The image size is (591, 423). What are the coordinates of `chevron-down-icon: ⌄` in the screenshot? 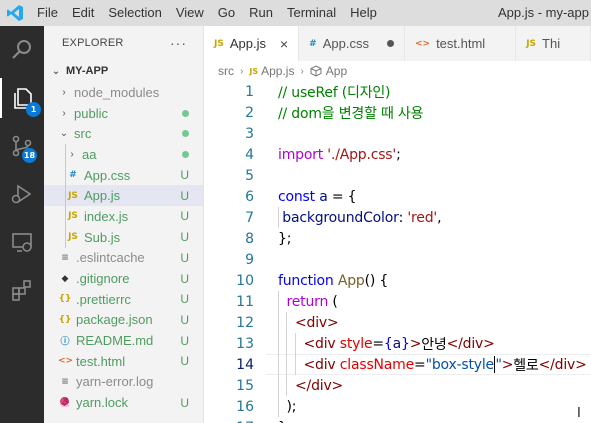 It's located at (64, 134).